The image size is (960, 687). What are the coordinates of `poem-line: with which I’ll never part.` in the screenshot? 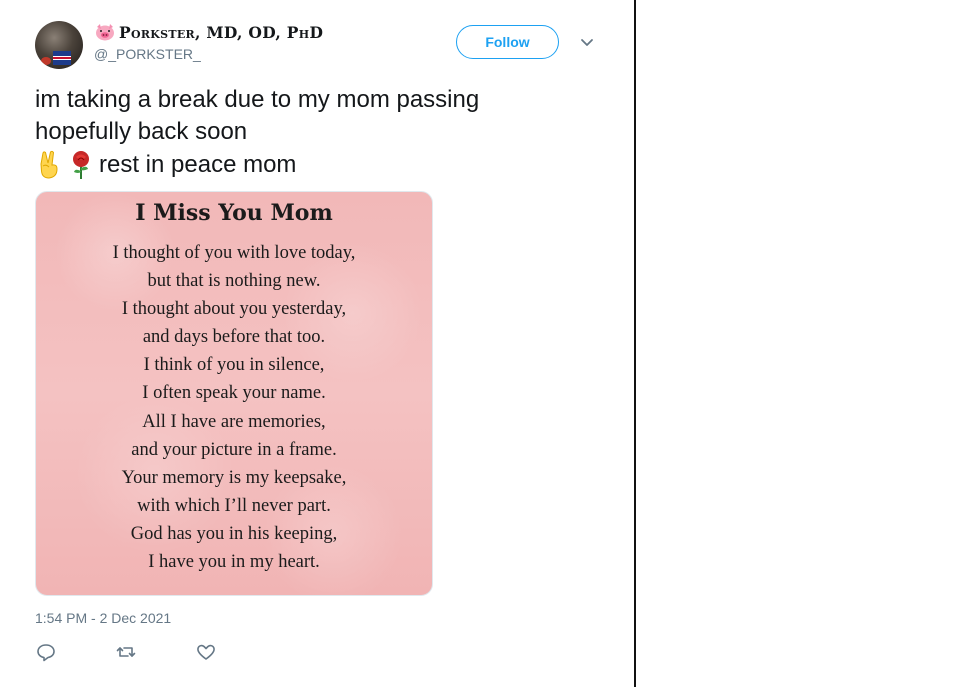 It's located at (234, 505).